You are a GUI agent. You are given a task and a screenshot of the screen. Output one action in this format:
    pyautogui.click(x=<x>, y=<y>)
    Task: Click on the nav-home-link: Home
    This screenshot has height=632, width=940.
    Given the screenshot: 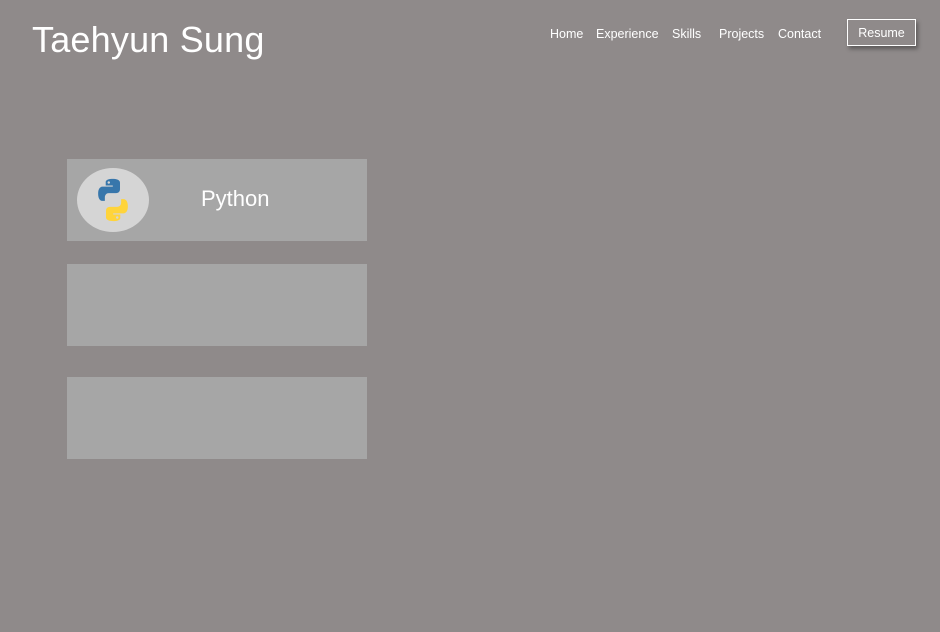 What is the action you would take?
    pyautogui.click(x=566, y=34)
    